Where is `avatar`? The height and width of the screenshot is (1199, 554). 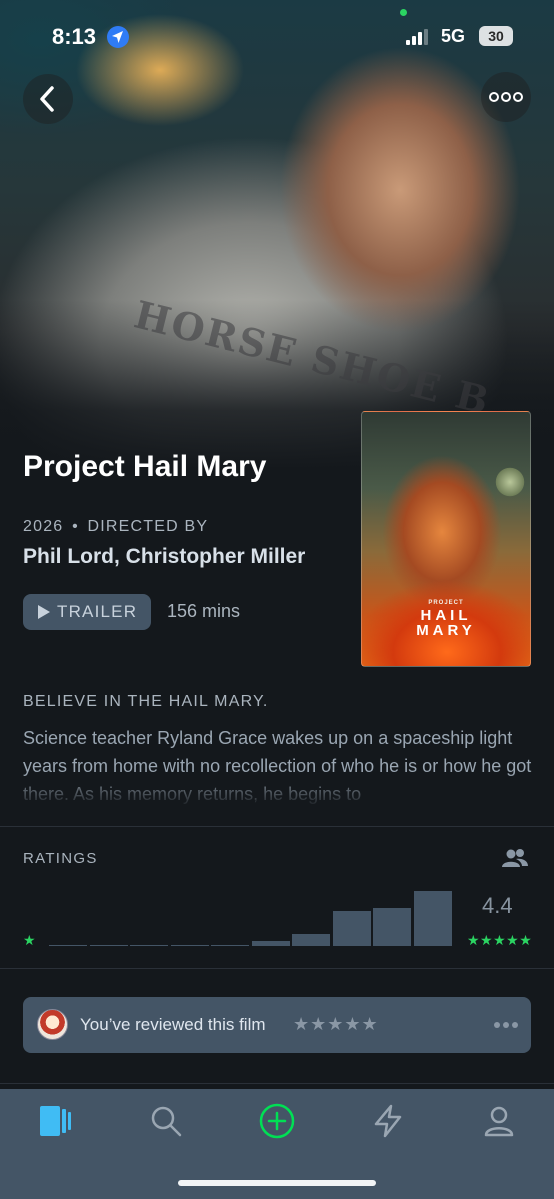 avatar is located at coordinates (52, 1024).